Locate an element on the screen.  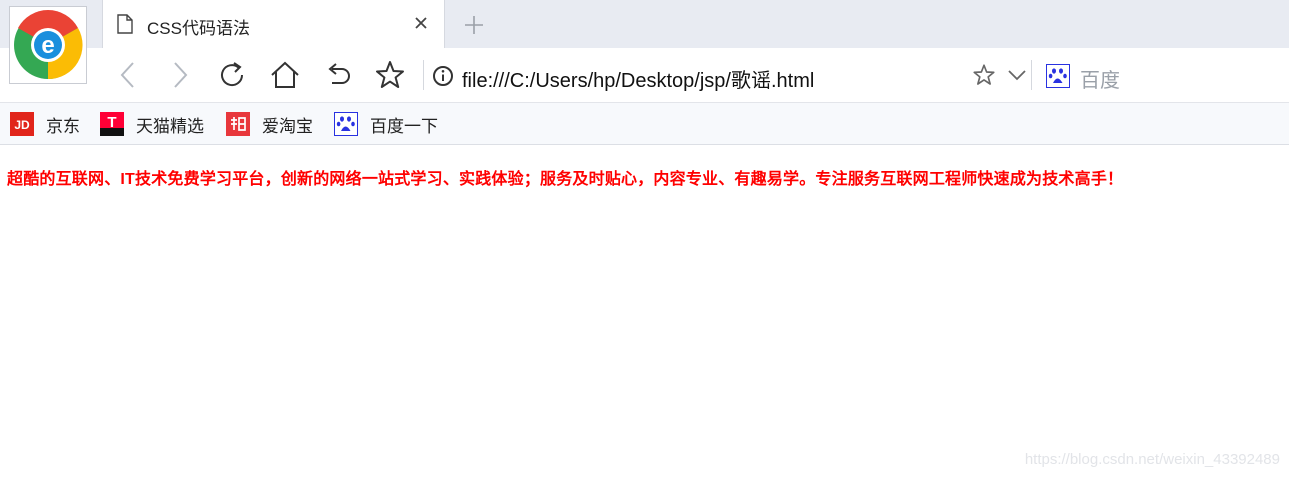
reload-icon is located at coordinates (232, 74).